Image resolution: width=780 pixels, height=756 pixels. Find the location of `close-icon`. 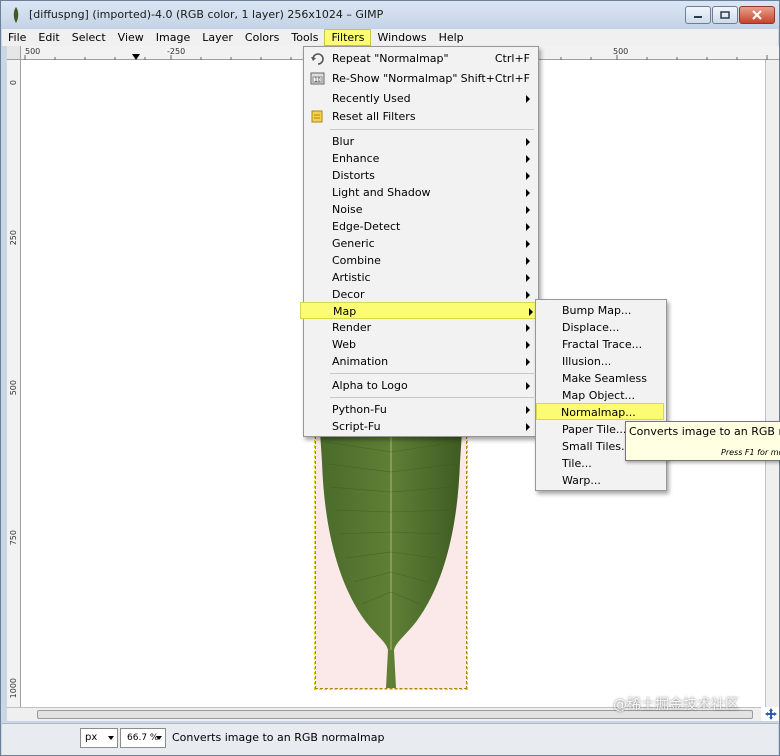

close-icon is located at coordinates (757, 15).